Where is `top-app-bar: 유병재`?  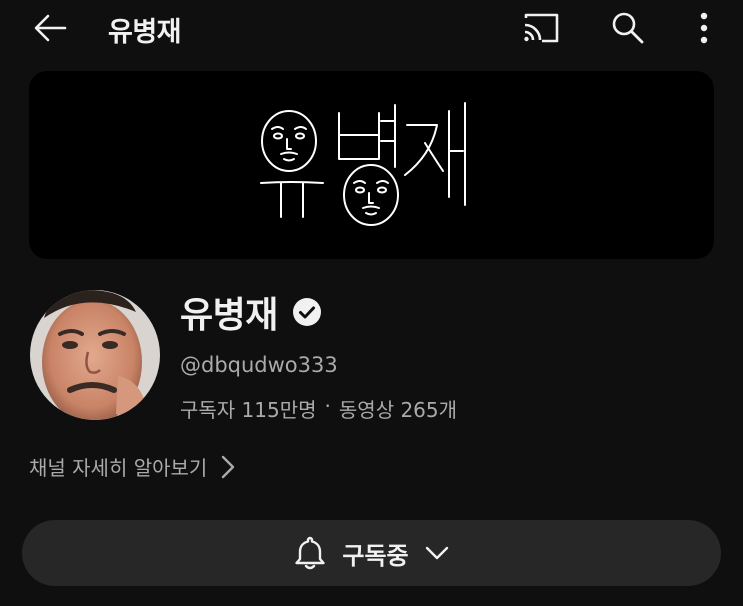
top-app-bar: 유병재 is located at coordinates (371, 28).